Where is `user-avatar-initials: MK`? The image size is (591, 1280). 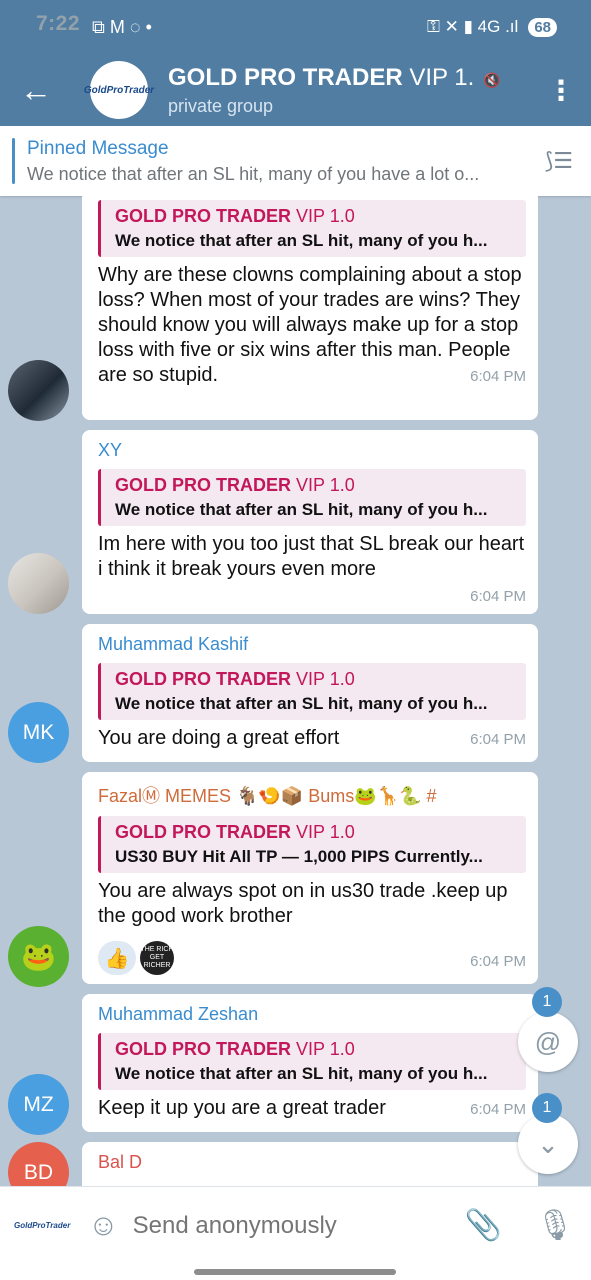 user-avatar-initials: MK is located at coordinates (38, 732).